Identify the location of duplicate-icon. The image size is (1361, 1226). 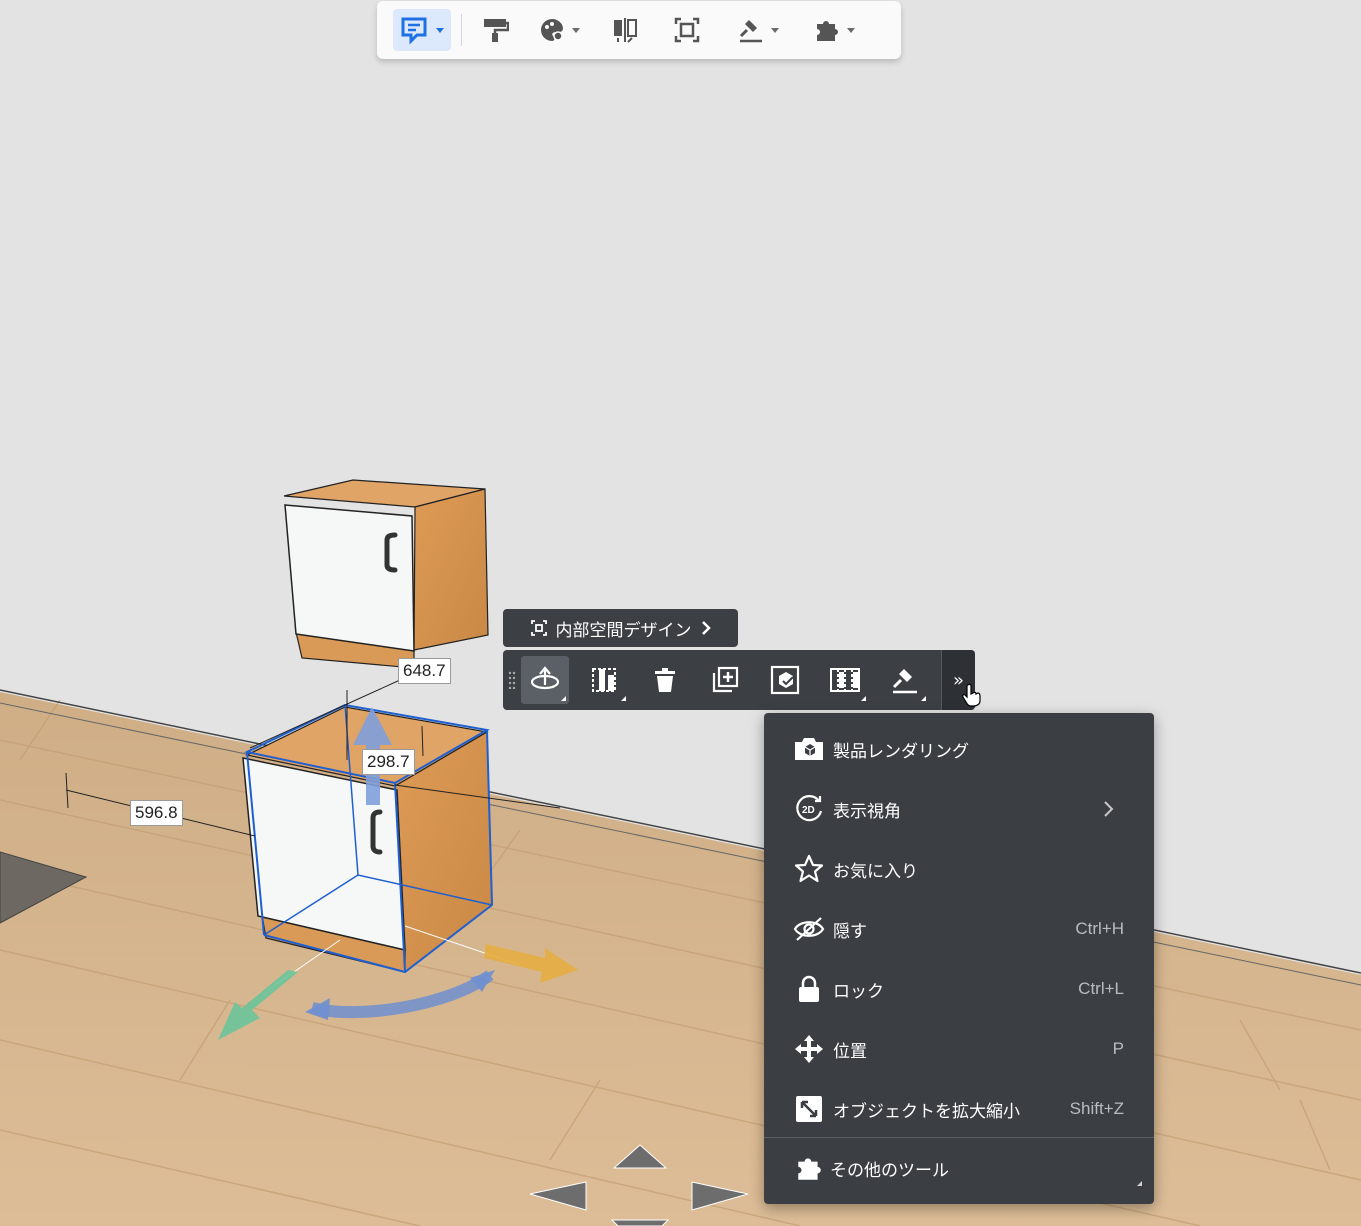
(725, 679).